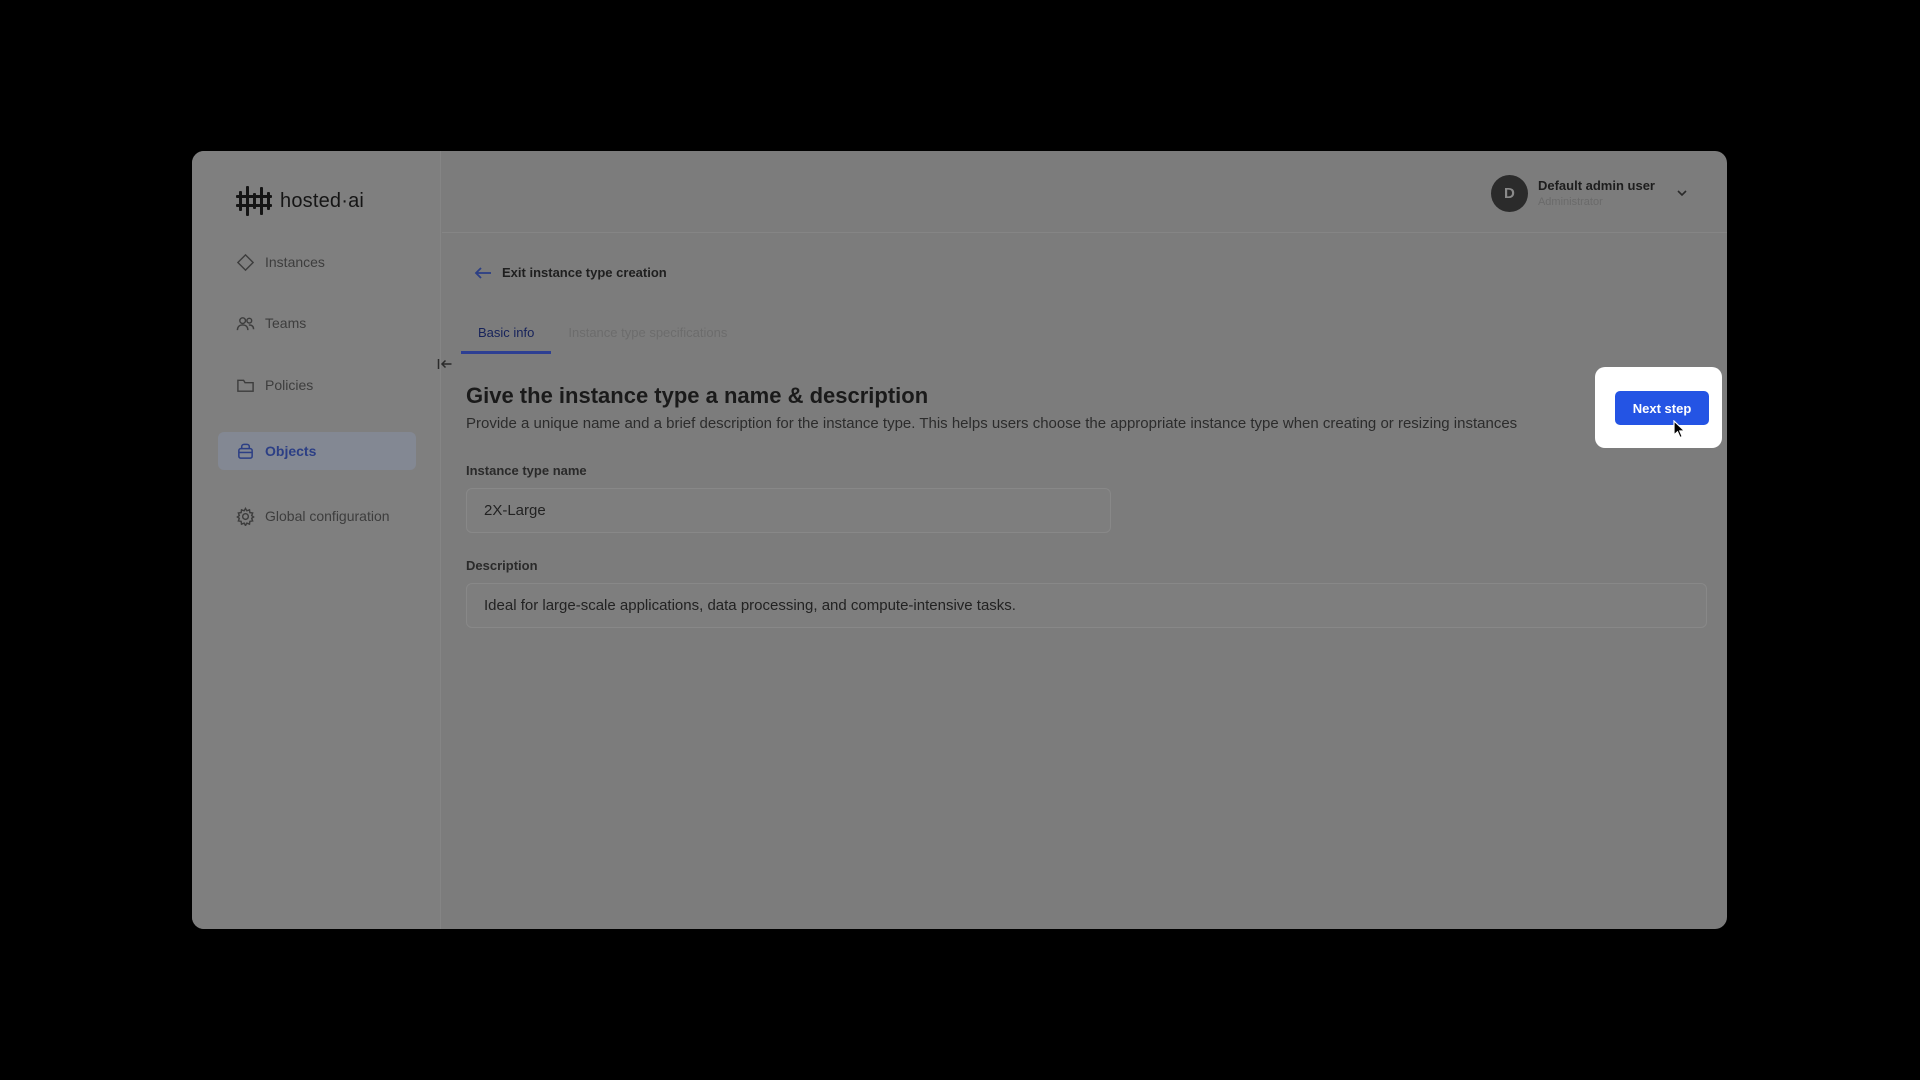 The image size is (1920, 1080). What do you see at coordinates (1596, 185) in the screenshot?
I see `user-name: Default admin user` at bounding box center [1596, 185].